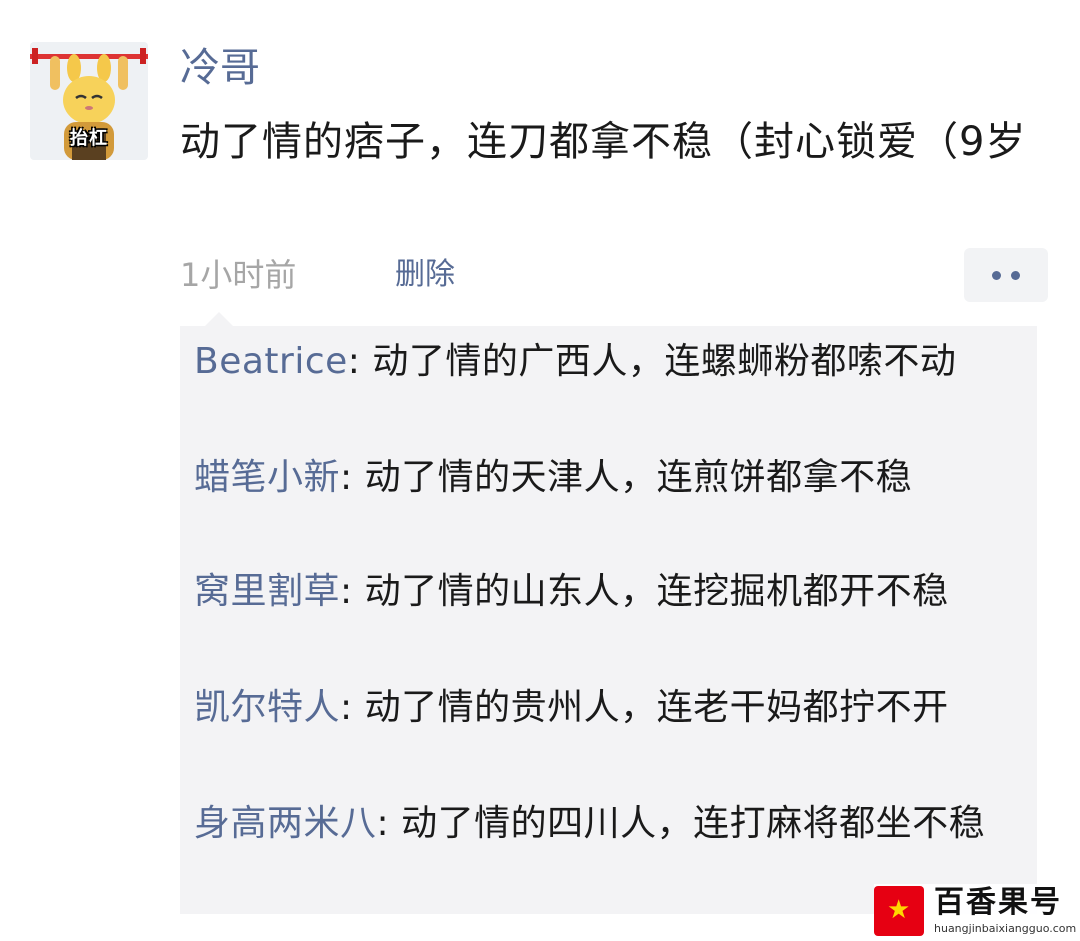  I want to click on comment-text: : 动了情的四川人，连打麻将都坐不稳, so click(681, 823).